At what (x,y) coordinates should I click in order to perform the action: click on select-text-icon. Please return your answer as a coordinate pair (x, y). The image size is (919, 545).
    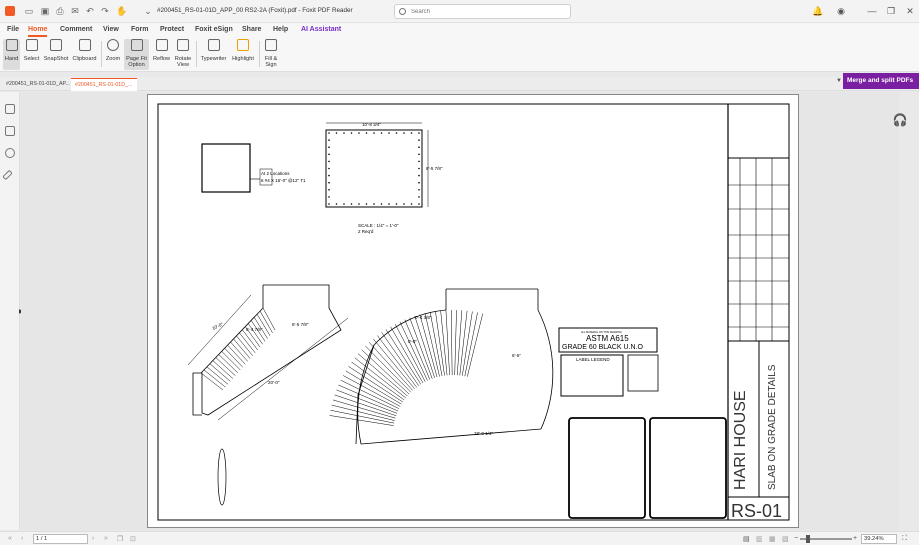
    Looking at the image, I should click on (31, 45).